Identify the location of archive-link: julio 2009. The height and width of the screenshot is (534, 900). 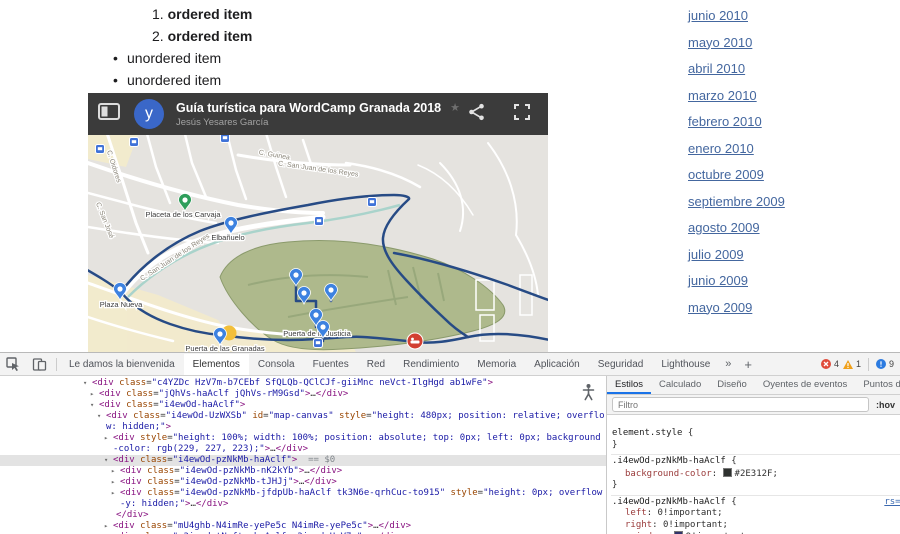
(736, 254).